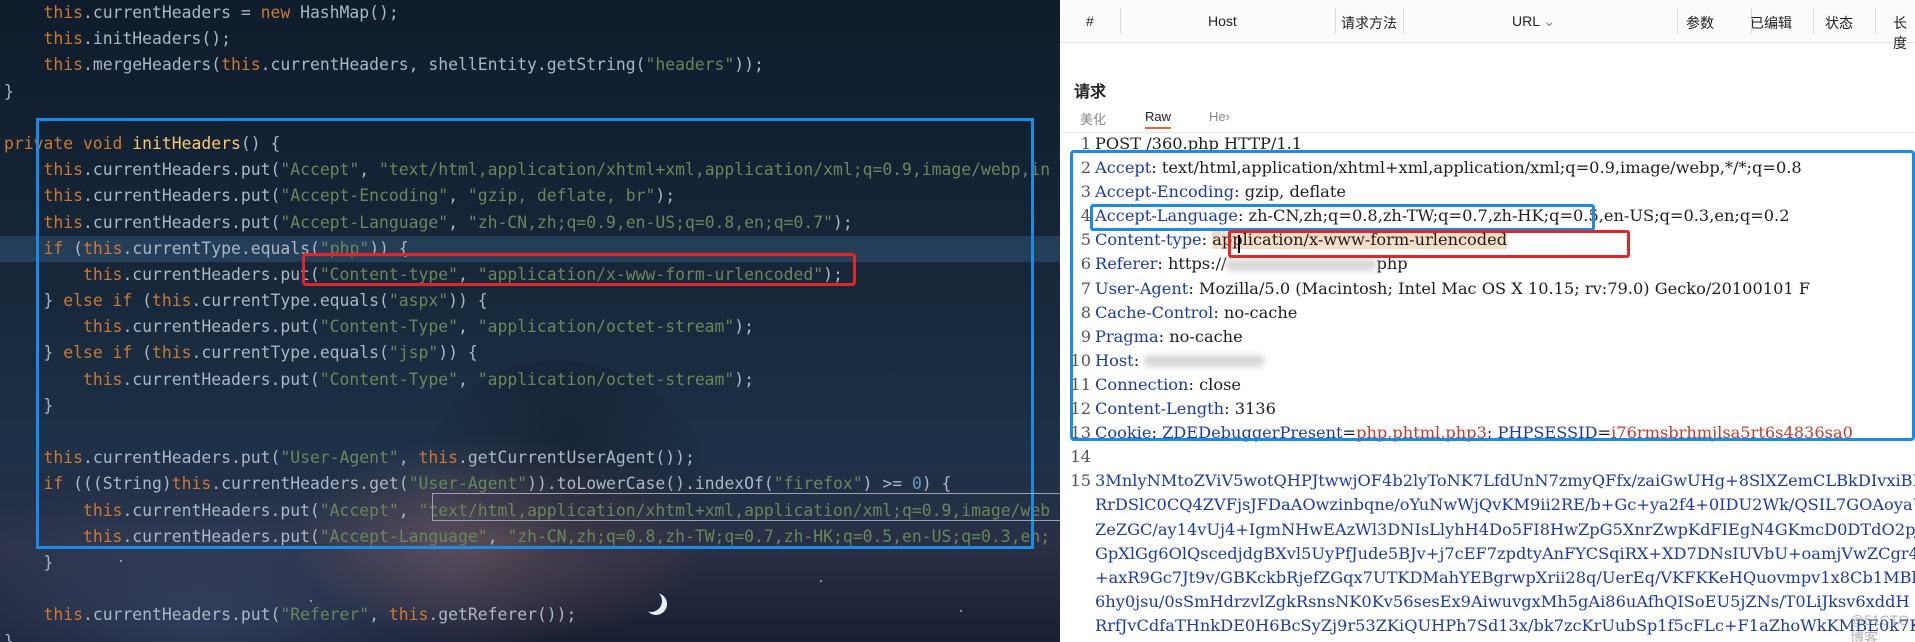 This screenshot has height=642, width=1915. Describe the element at coordinates (344, 12) in the screenshot. I see `code-token: HashMap();` at that location.